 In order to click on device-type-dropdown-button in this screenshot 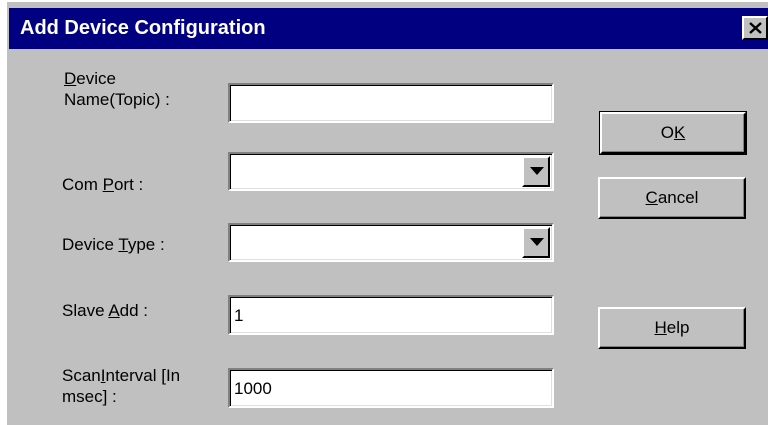, I will do `click(536, 242)`.